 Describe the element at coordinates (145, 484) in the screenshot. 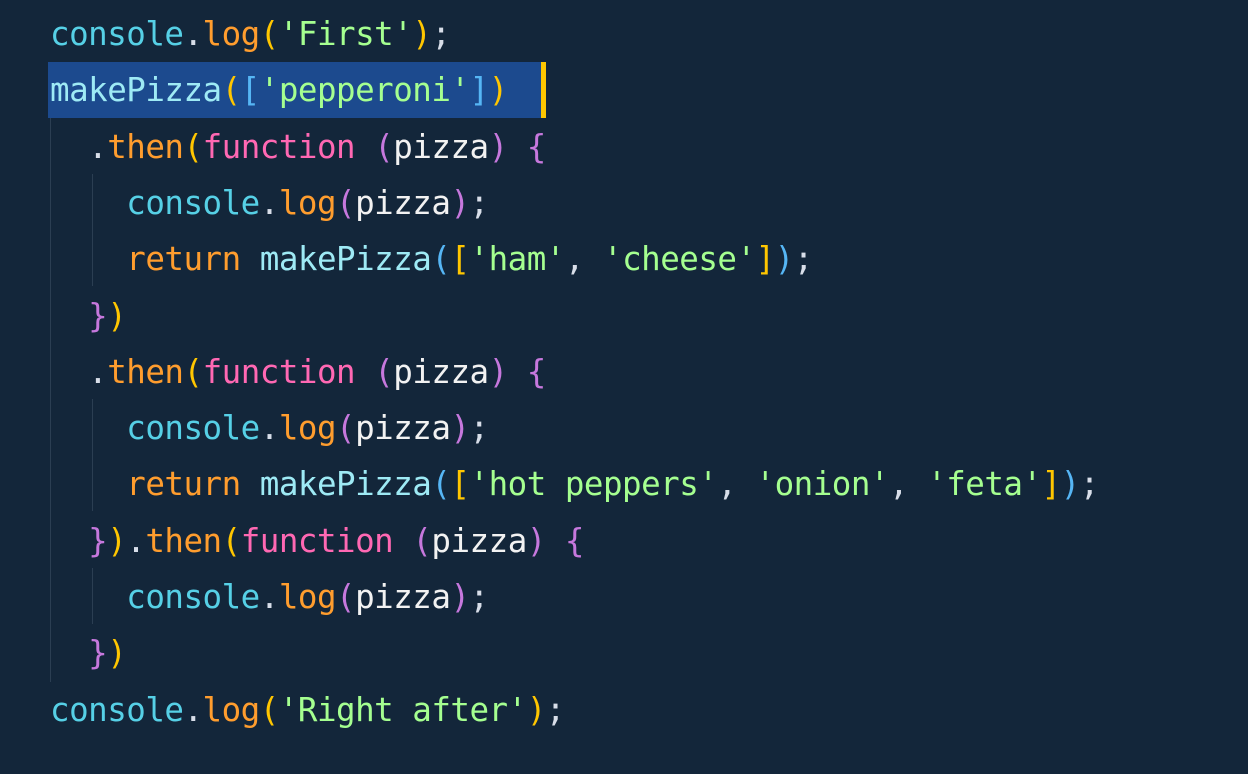

I see `code-token: return` at that location.